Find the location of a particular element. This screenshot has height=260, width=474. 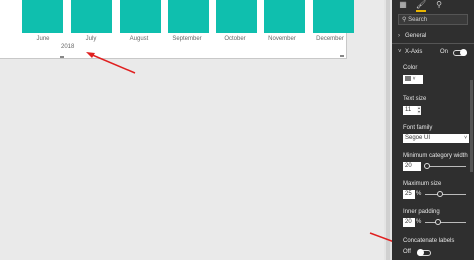

pane-scrollbar is located at coordinates (471, 126).